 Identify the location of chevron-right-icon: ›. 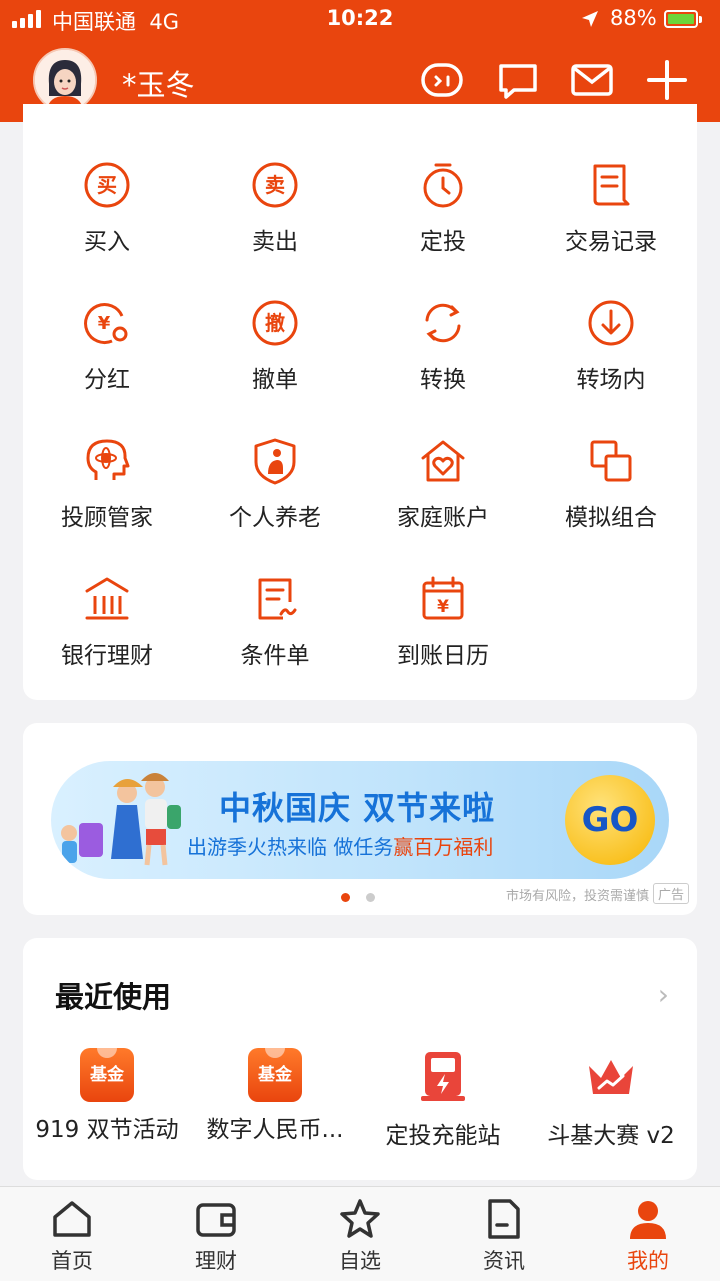
(663, 994).